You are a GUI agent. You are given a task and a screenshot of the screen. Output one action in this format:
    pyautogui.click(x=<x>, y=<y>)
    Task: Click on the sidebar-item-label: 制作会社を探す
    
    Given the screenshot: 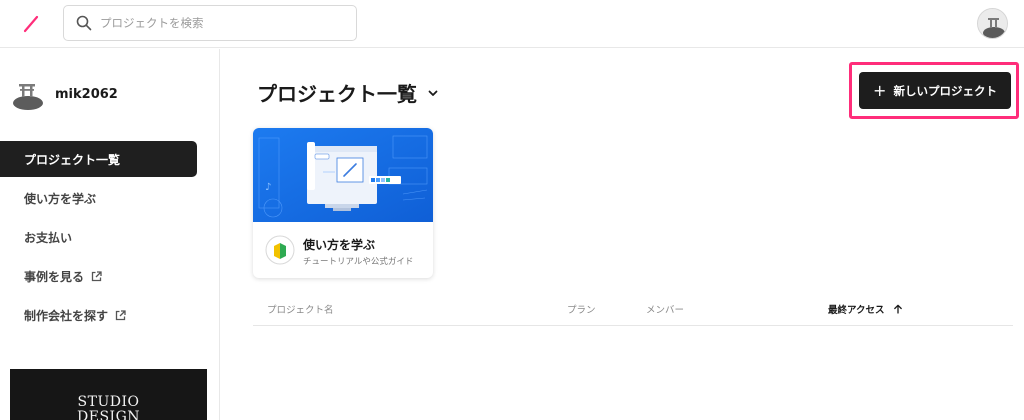 What is the action you would take?
    pyautogui.click(x=66, y=315)
    